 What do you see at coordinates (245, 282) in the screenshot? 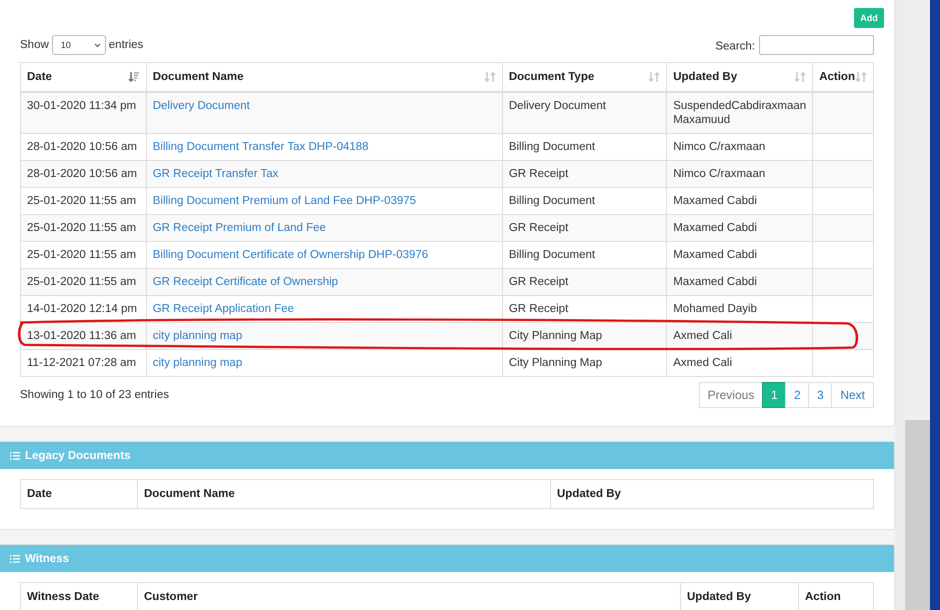
I see `document-link: GR Receipt Certificate of Ownership` at bounding box center [245, 282].